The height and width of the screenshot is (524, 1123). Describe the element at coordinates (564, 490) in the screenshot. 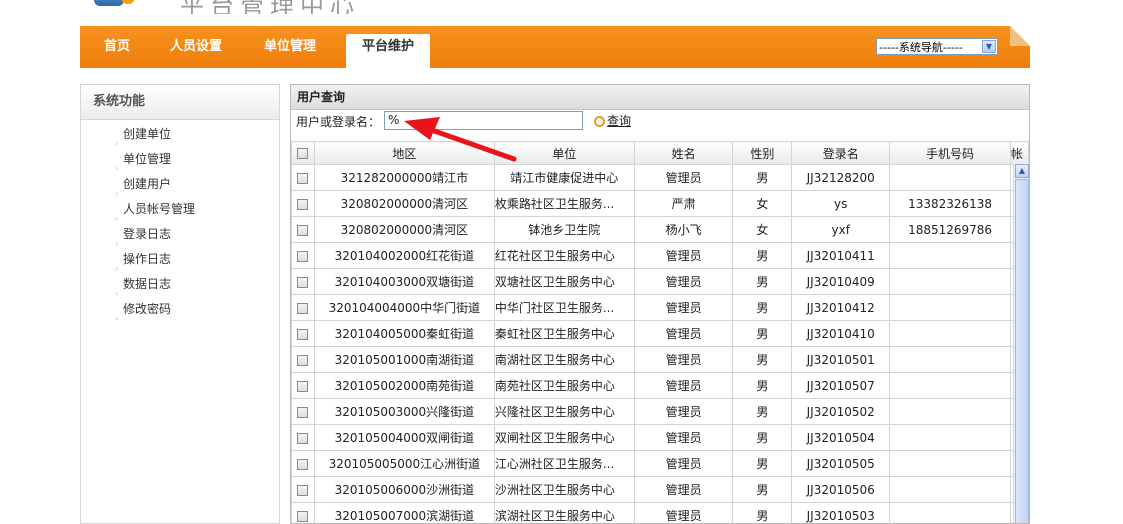

I see `unit-cell: 沙洲社区卫生服务中心` at that location.